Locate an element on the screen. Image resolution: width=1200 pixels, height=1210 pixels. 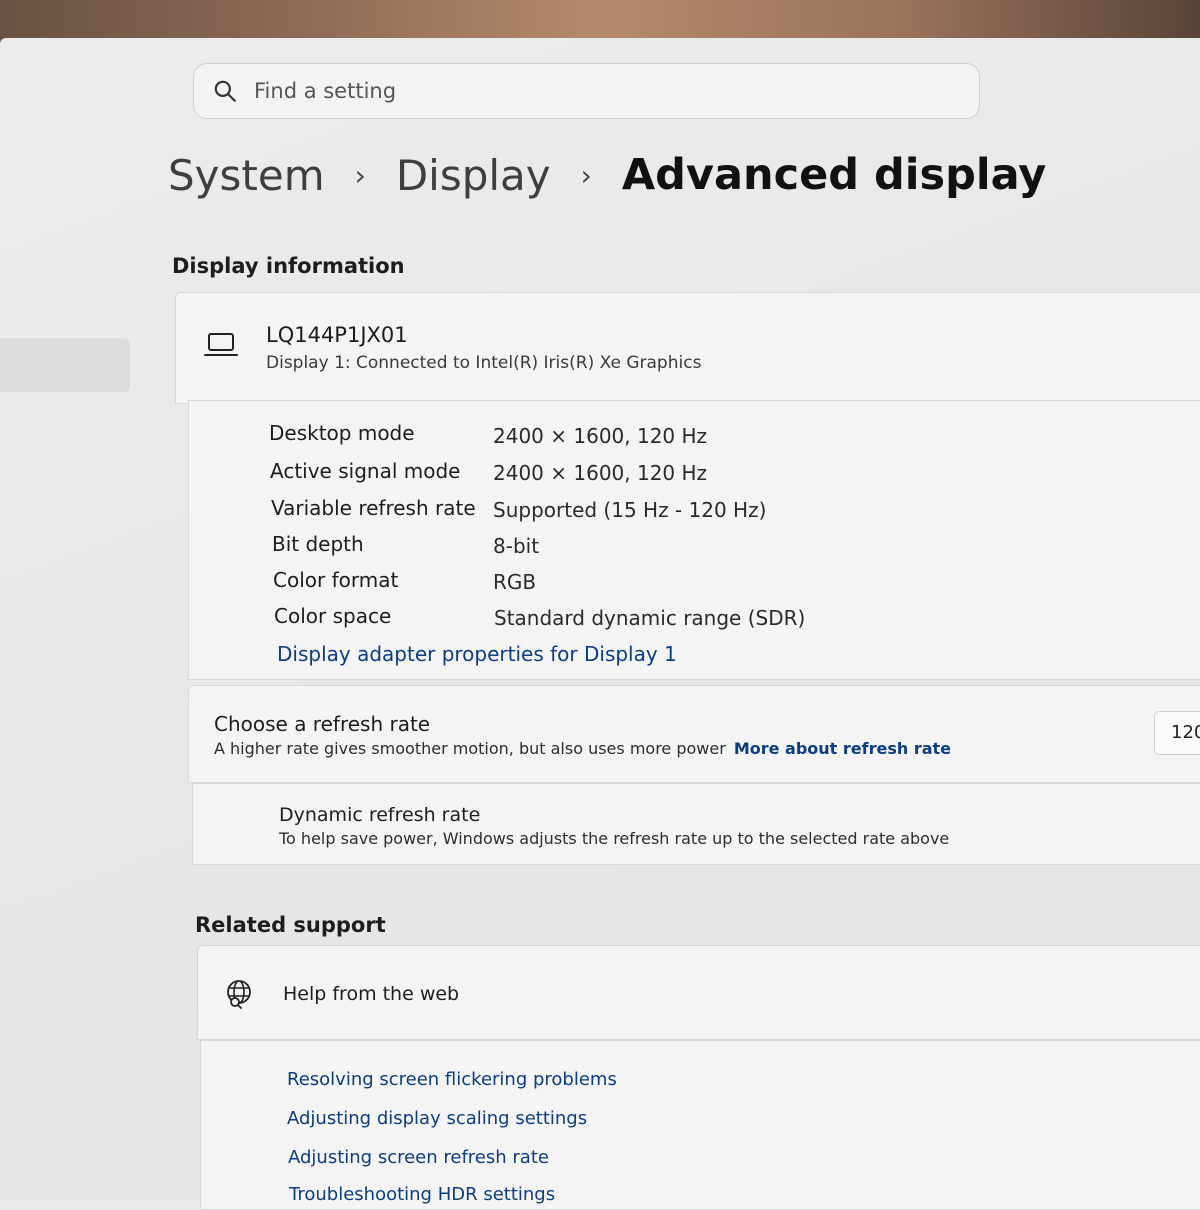
info-label-color-space: Color space is located at coordinates (333, 616).